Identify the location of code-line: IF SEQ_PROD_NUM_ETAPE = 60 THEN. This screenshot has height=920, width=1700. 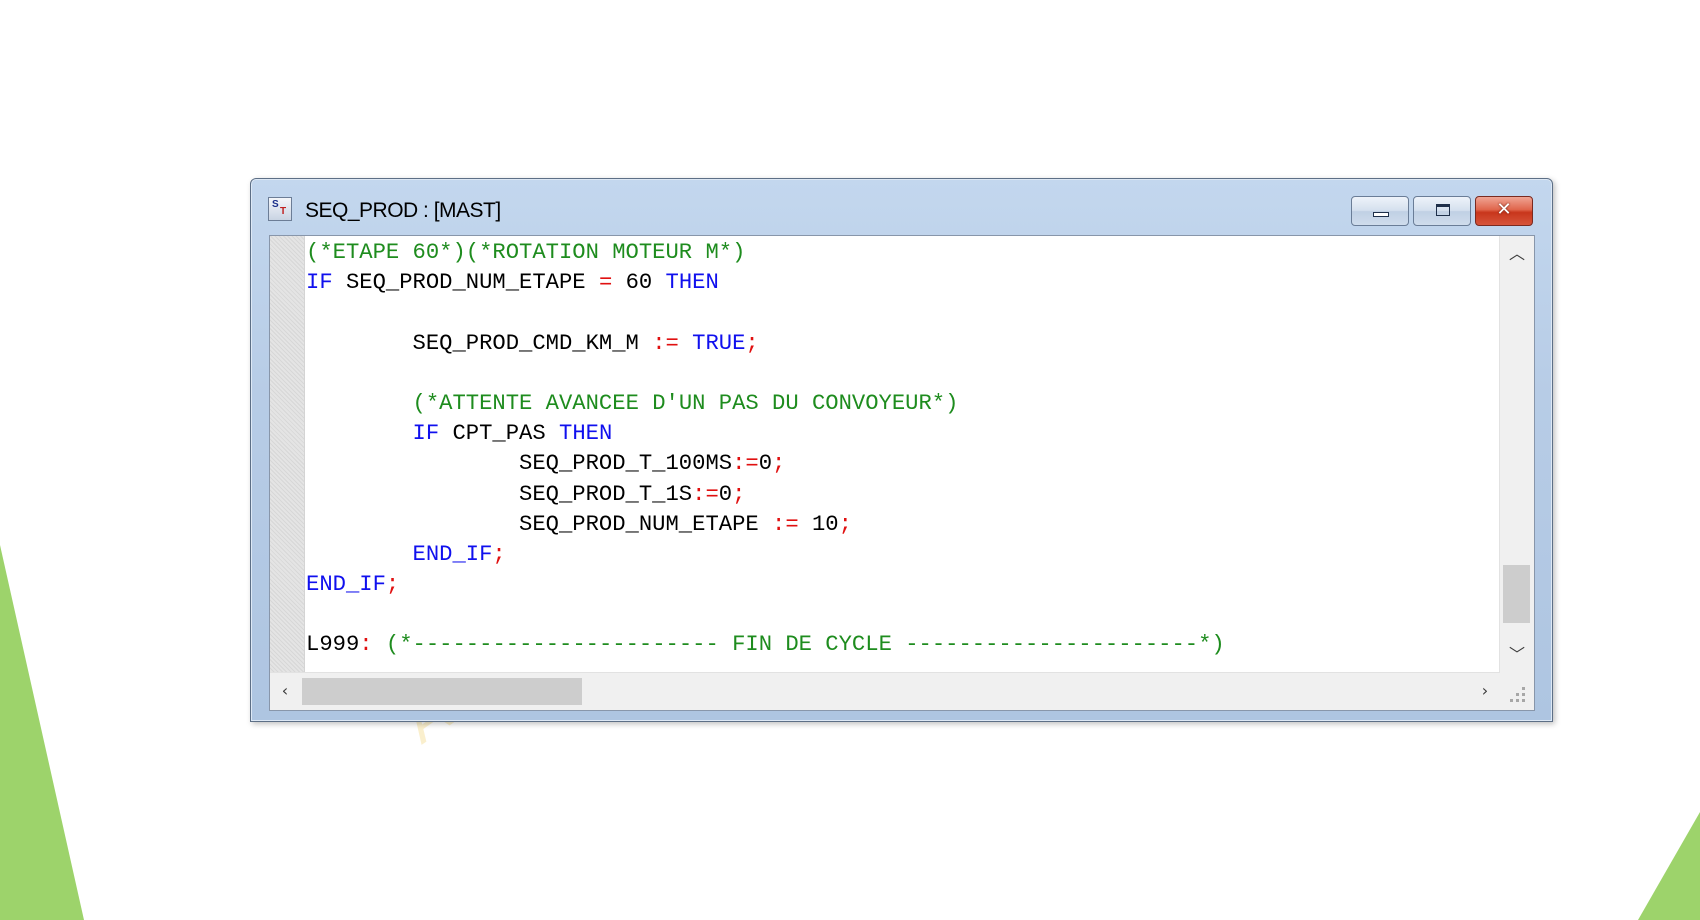
(892, 283).